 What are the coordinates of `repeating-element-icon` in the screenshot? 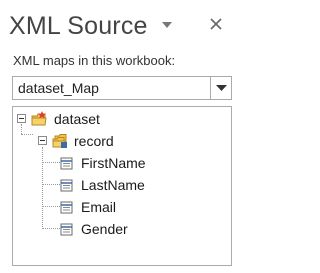 It's located at (59, 141).